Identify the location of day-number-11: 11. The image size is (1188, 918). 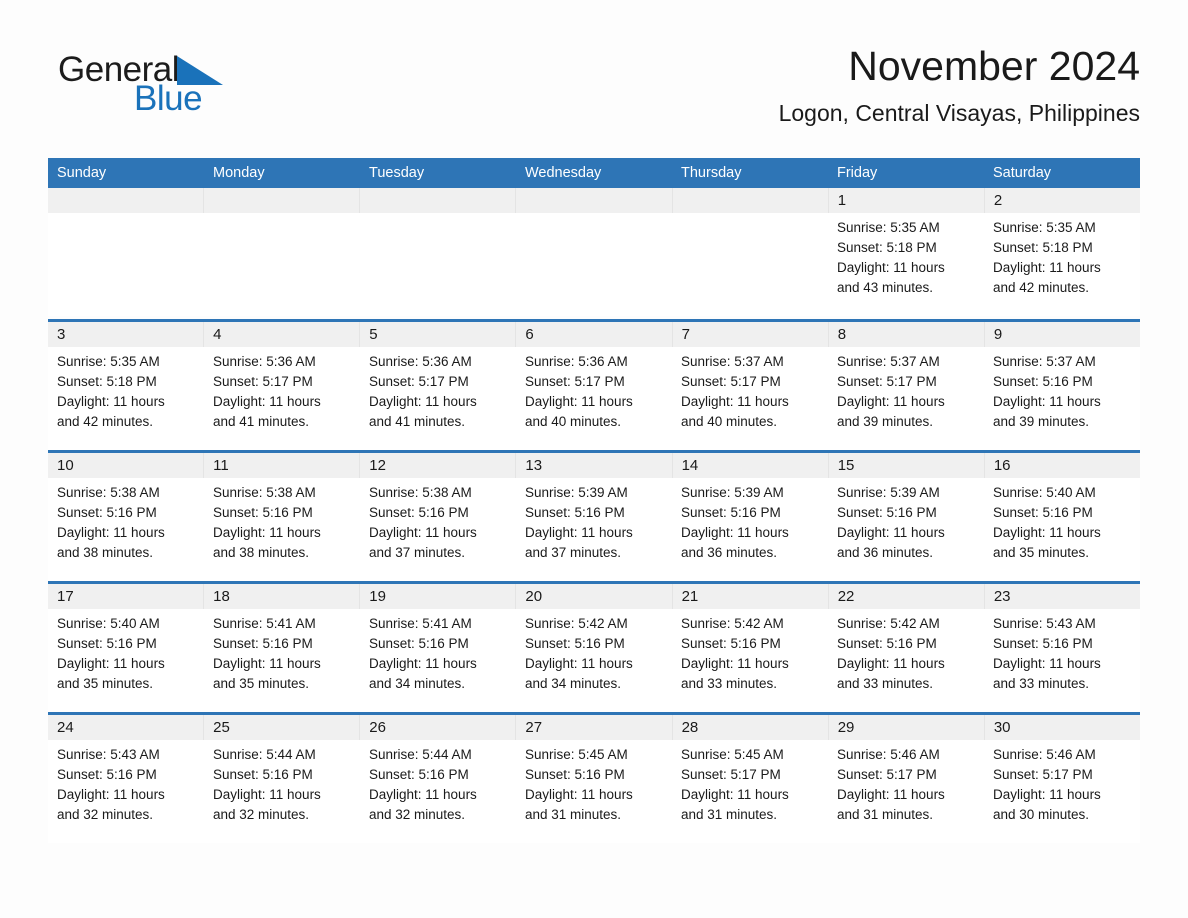
(282, 465).